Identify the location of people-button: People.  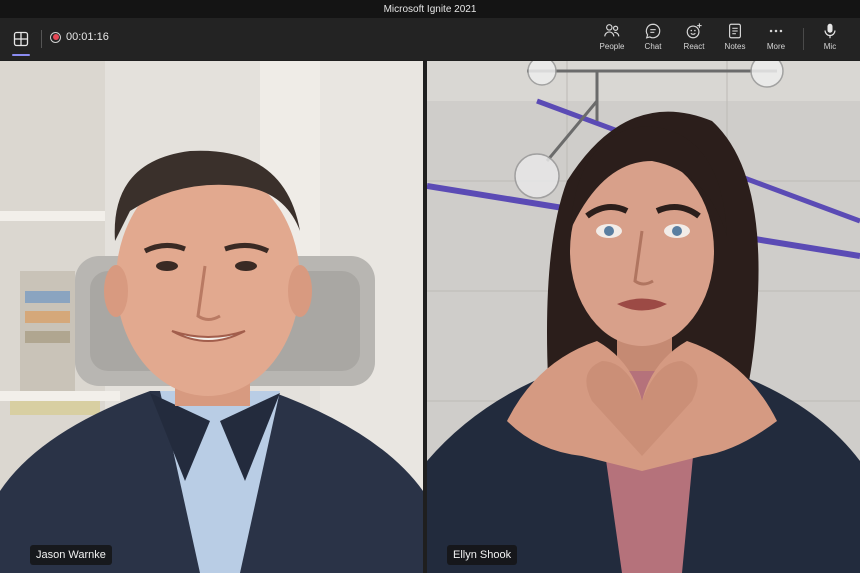
(612, 36).